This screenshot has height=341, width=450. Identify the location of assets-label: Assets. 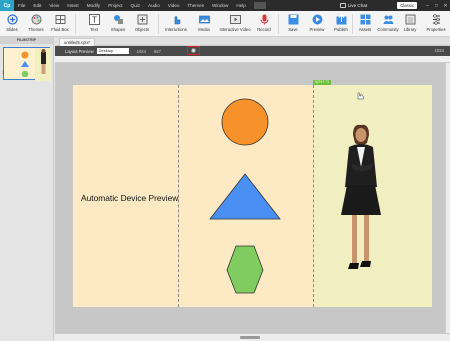
(365, 29).